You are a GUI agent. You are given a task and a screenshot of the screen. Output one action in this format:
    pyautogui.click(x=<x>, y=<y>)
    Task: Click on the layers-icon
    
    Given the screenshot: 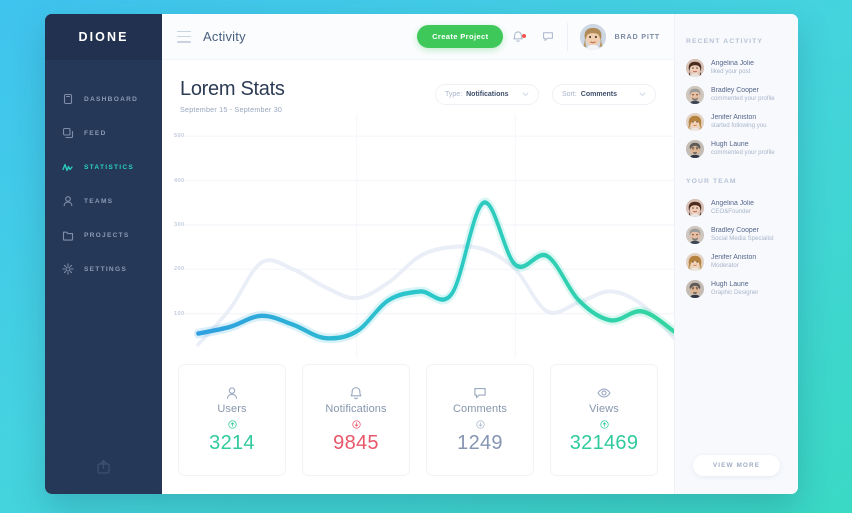 What is the action you would take?
    pyautogui.click(x=68, y=133)
    